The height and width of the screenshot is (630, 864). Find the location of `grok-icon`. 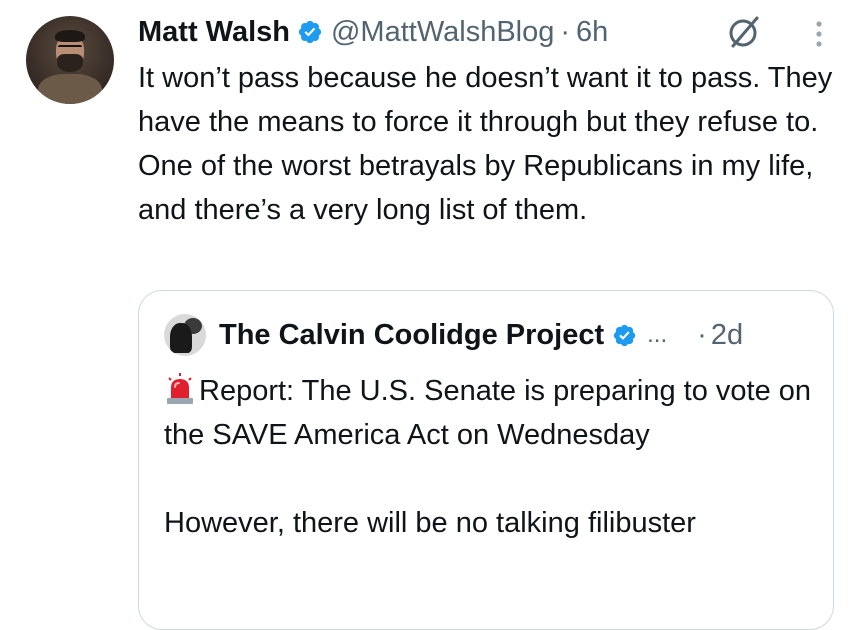

grok-icon is located at coordinates (744, 32).